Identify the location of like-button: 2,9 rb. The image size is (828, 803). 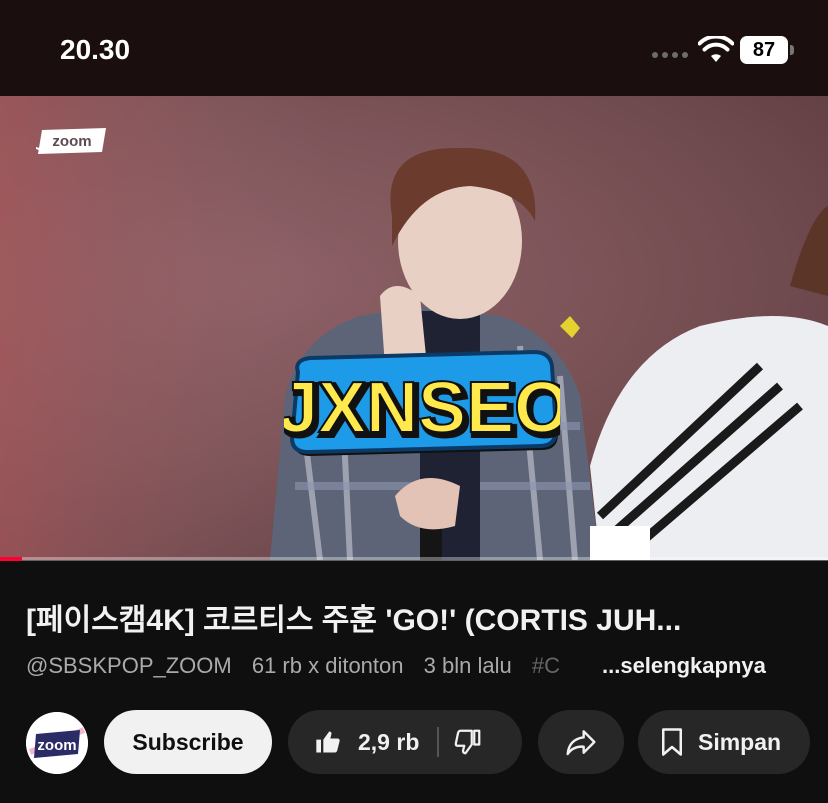
(353, 742).